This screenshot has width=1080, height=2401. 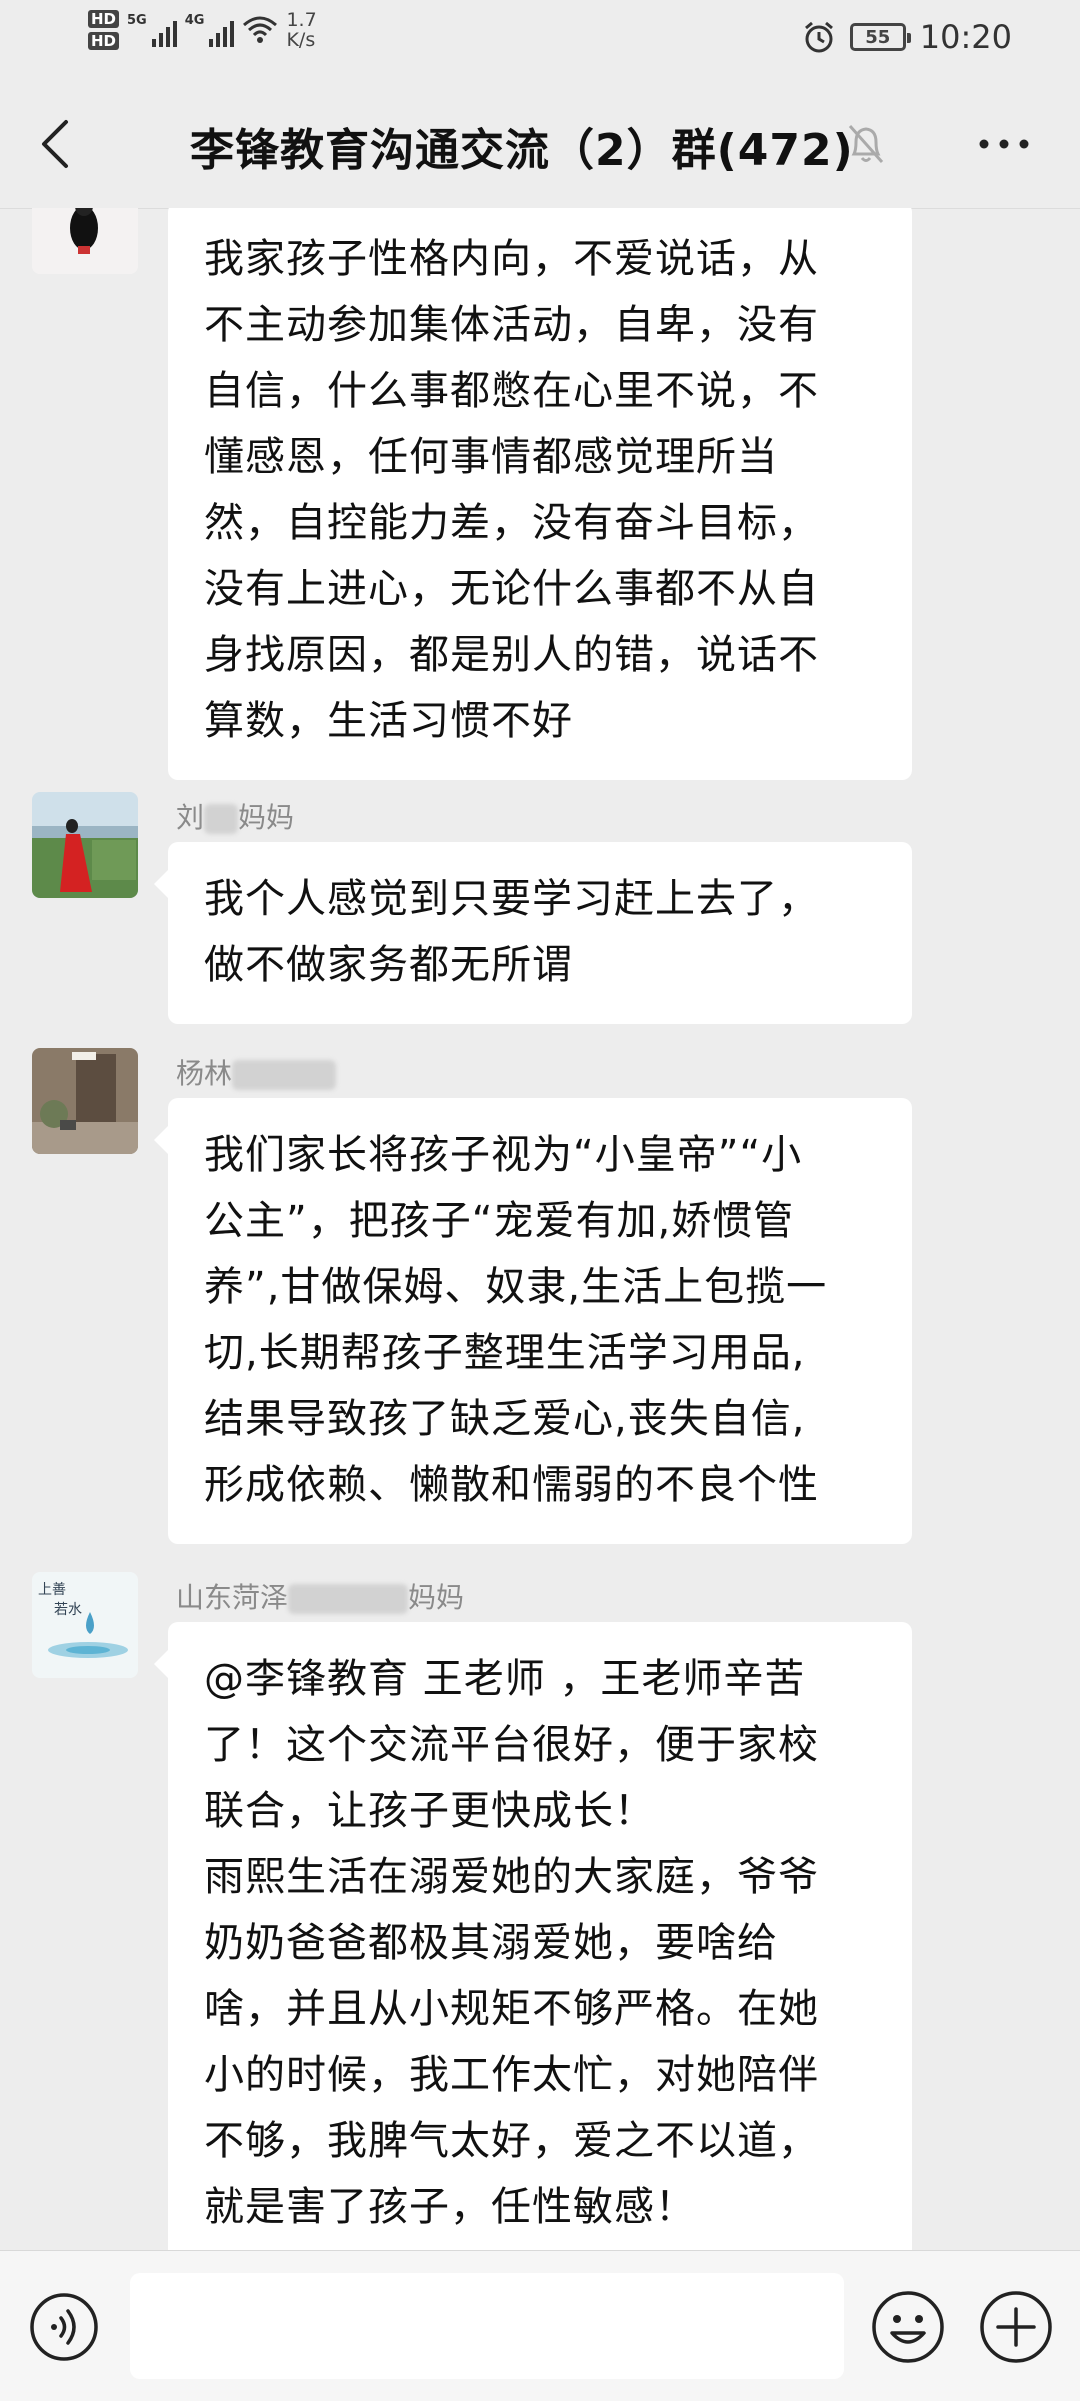 I want to click on status-right: 55 10:20, so click(x=907, y=37).